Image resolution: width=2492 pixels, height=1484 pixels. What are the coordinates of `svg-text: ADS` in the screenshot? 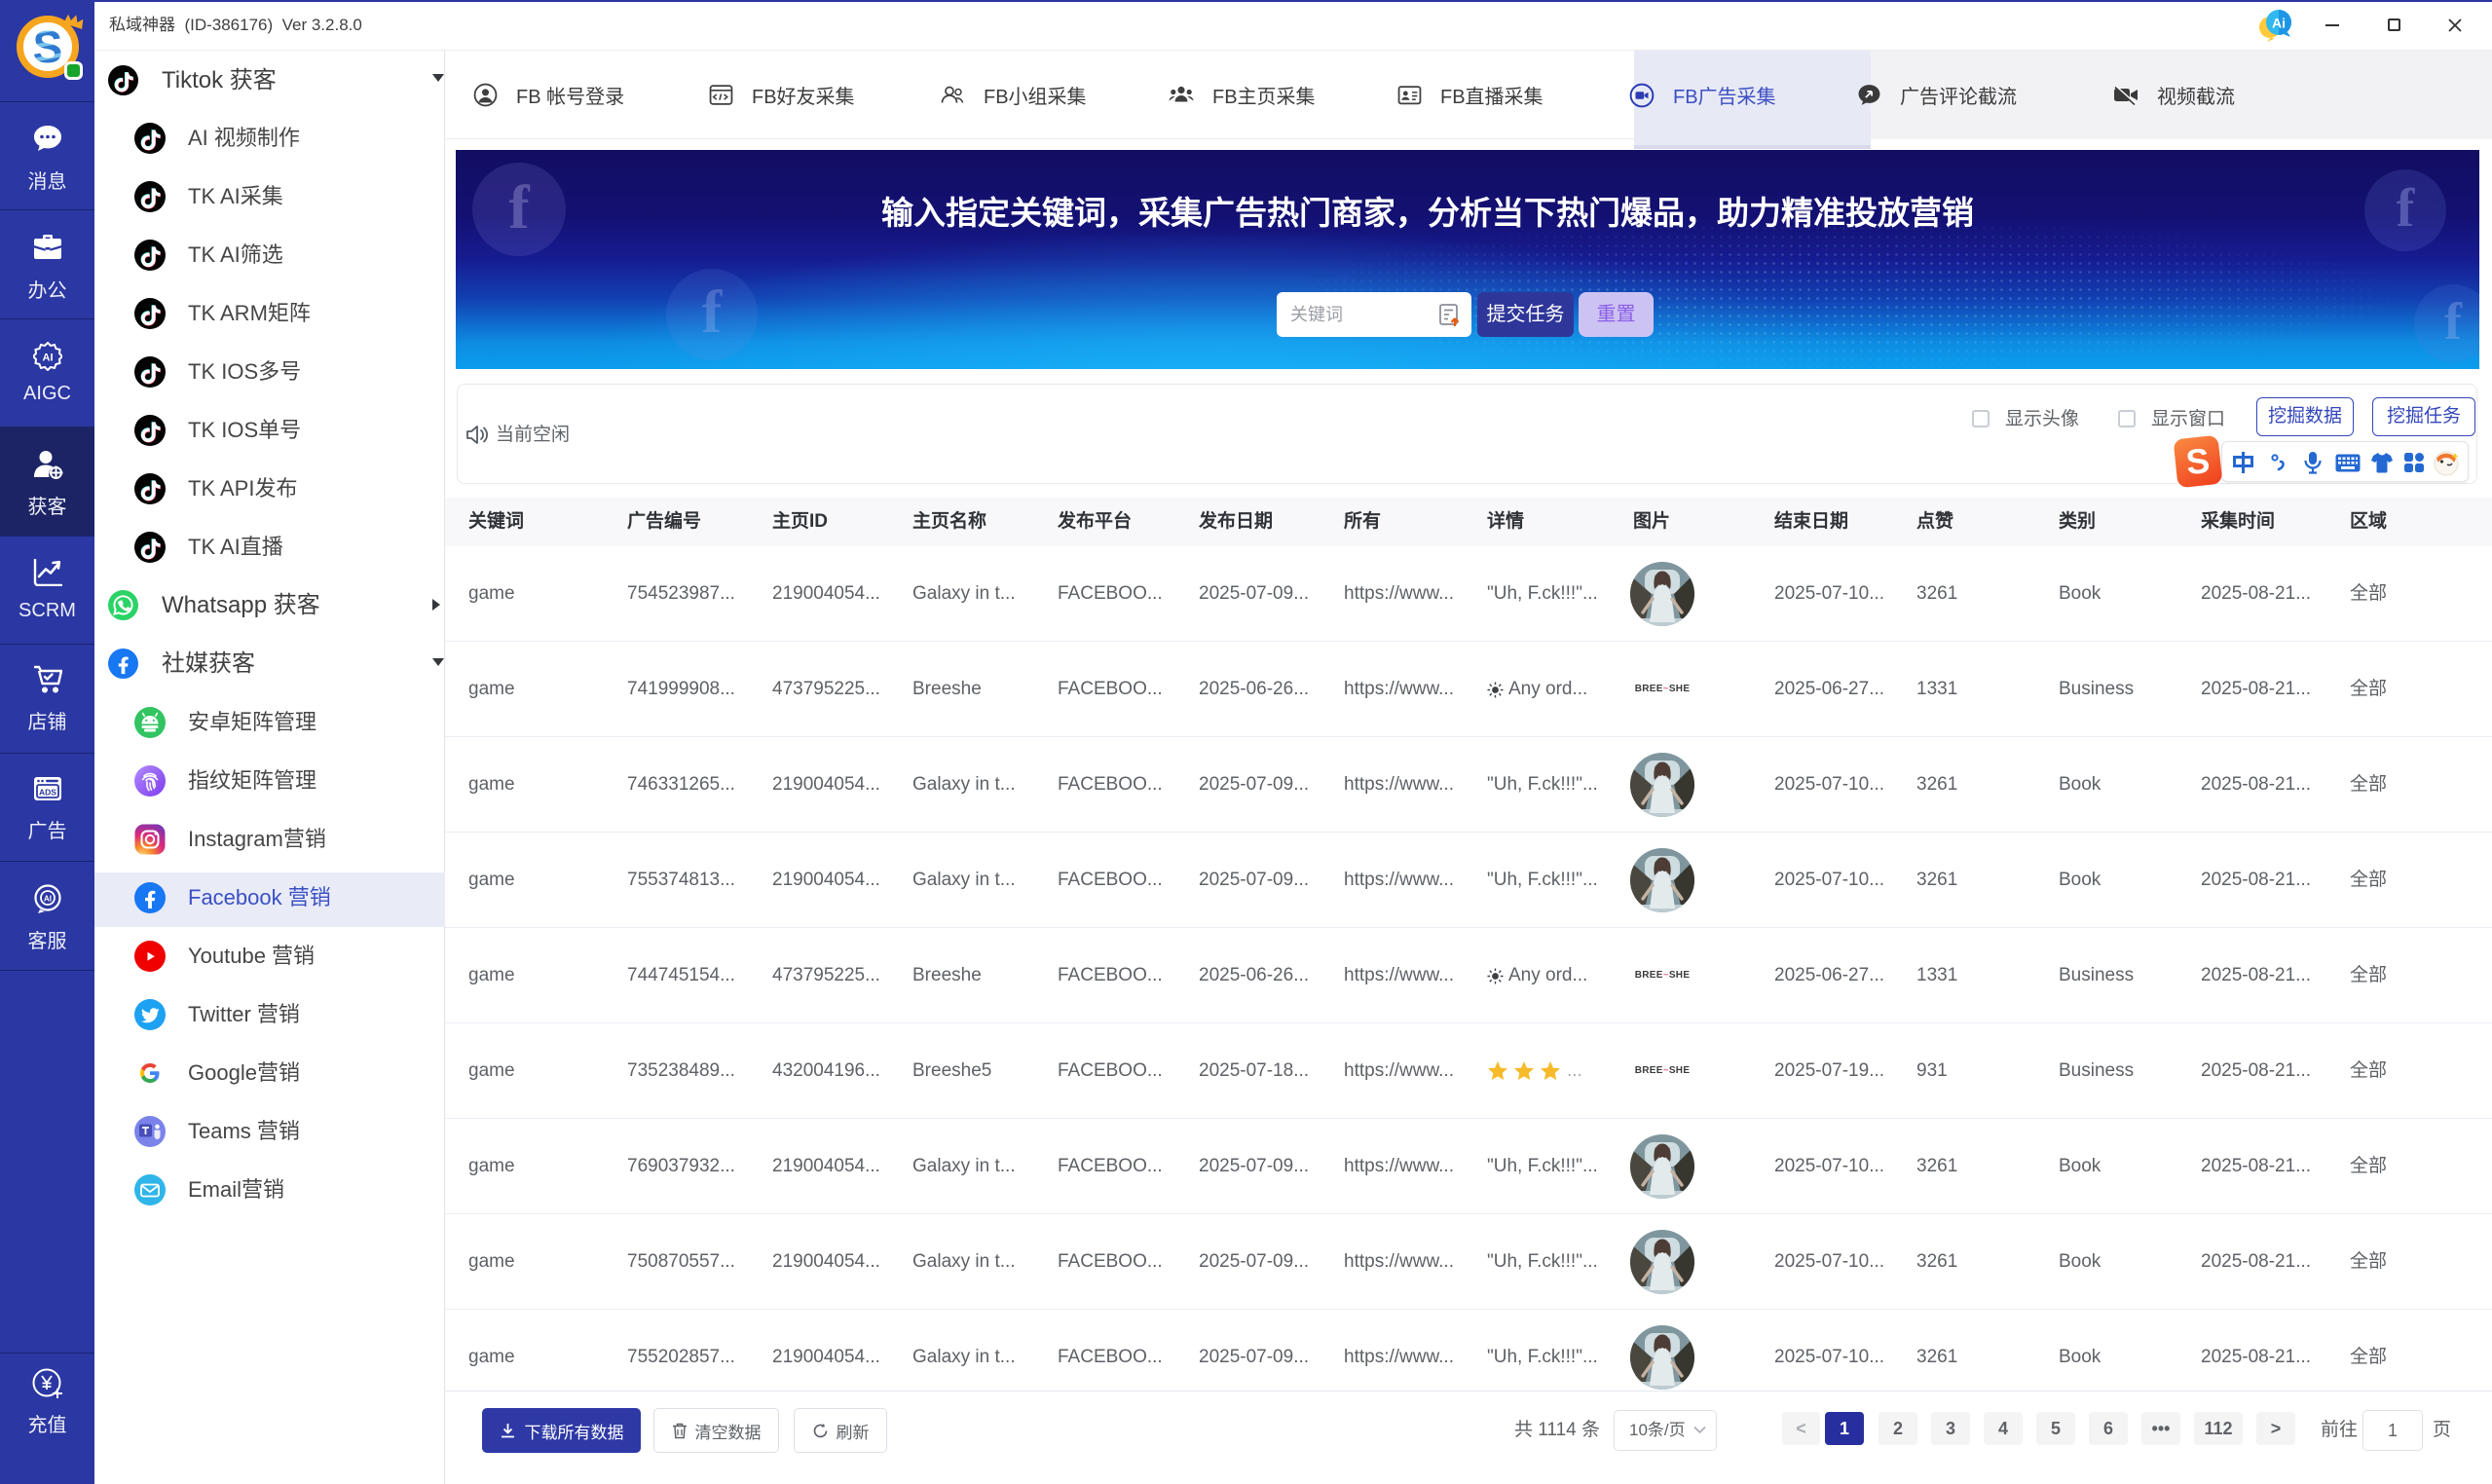 It's located at (47, 793).